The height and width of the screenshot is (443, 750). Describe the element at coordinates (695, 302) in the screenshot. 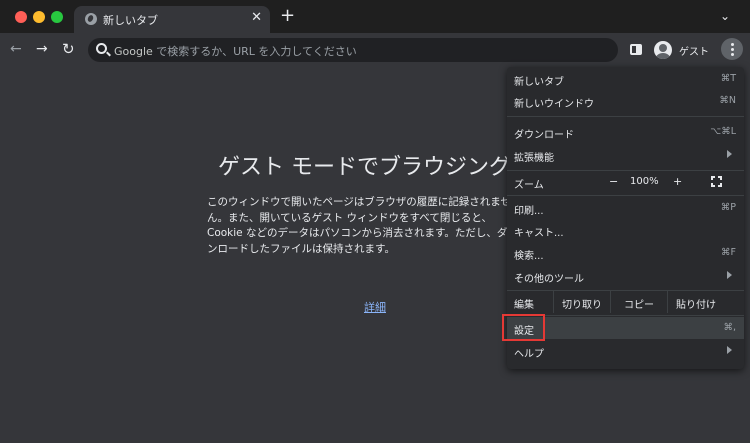

I see `paste-button: 貼り付け` at that location.